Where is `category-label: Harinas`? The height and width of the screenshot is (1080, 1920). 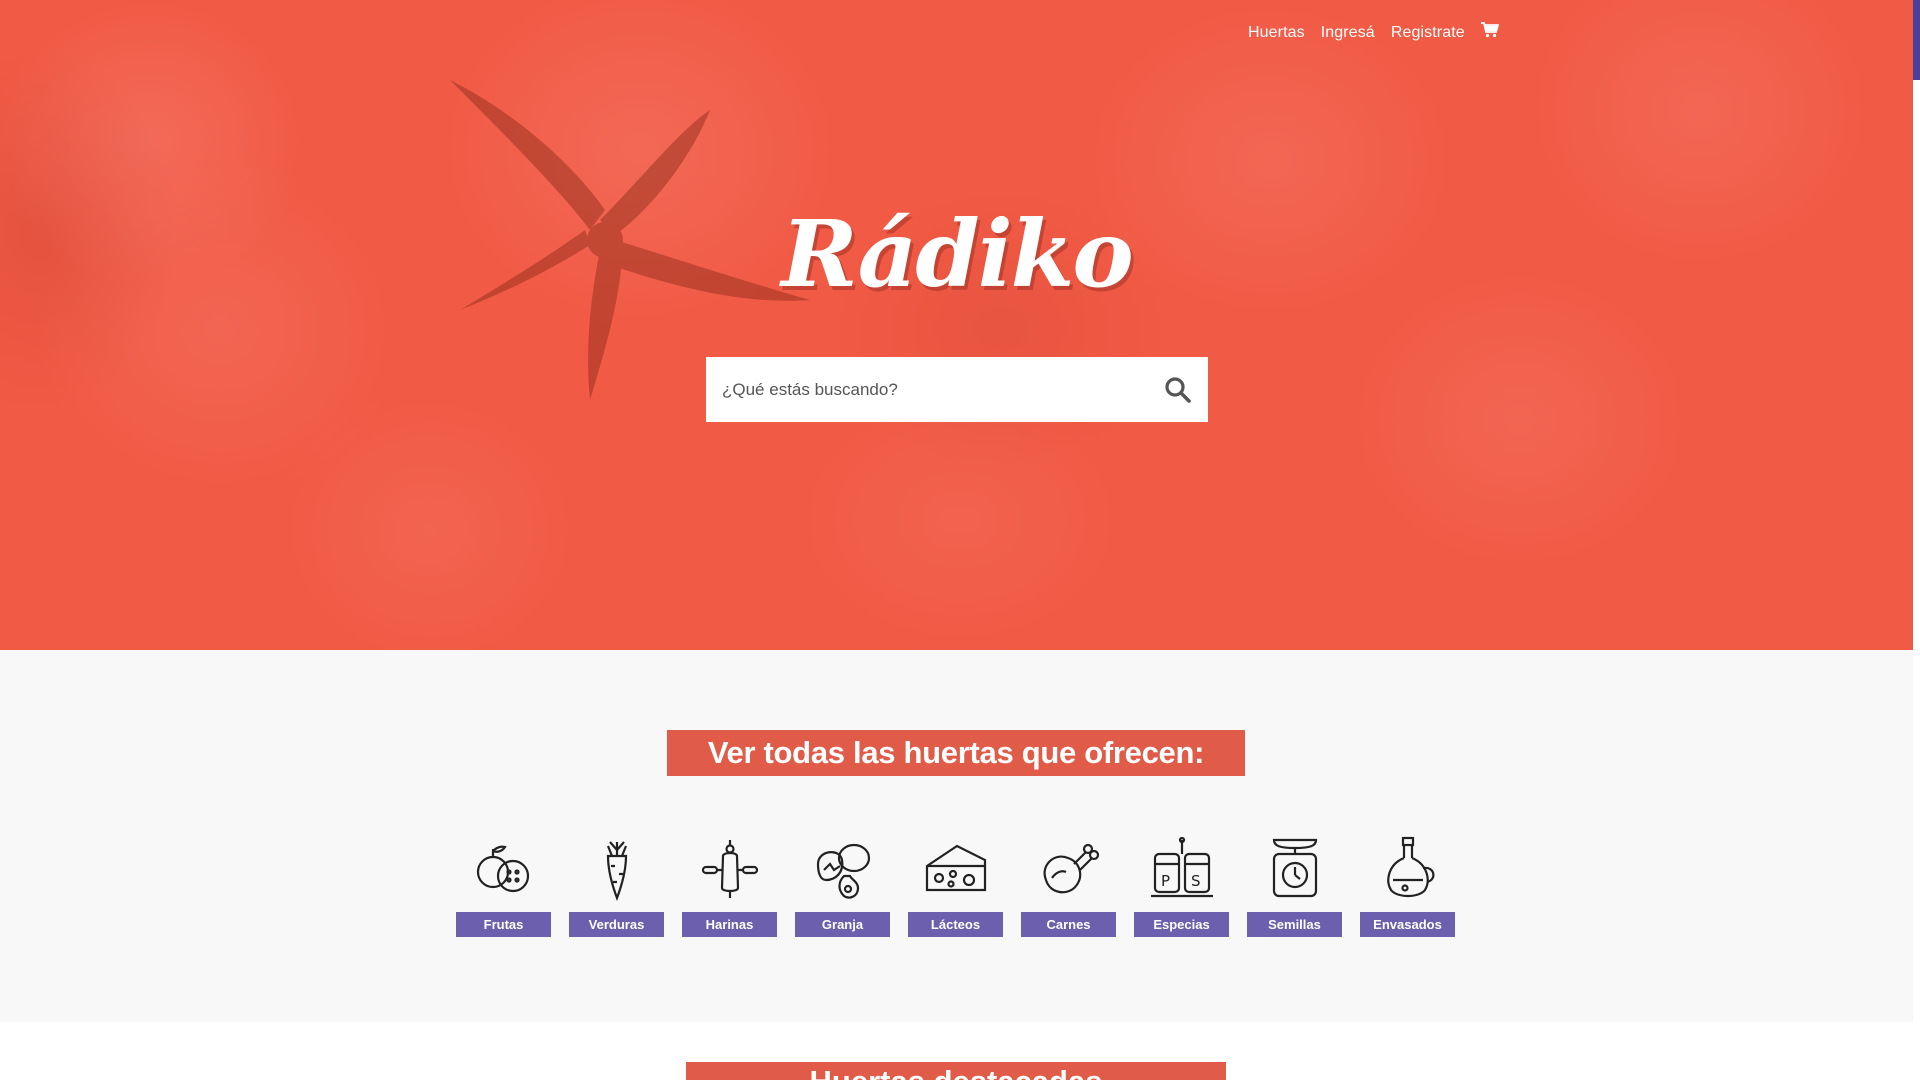 category-label: Harinas is located at coordinates (729, 924).